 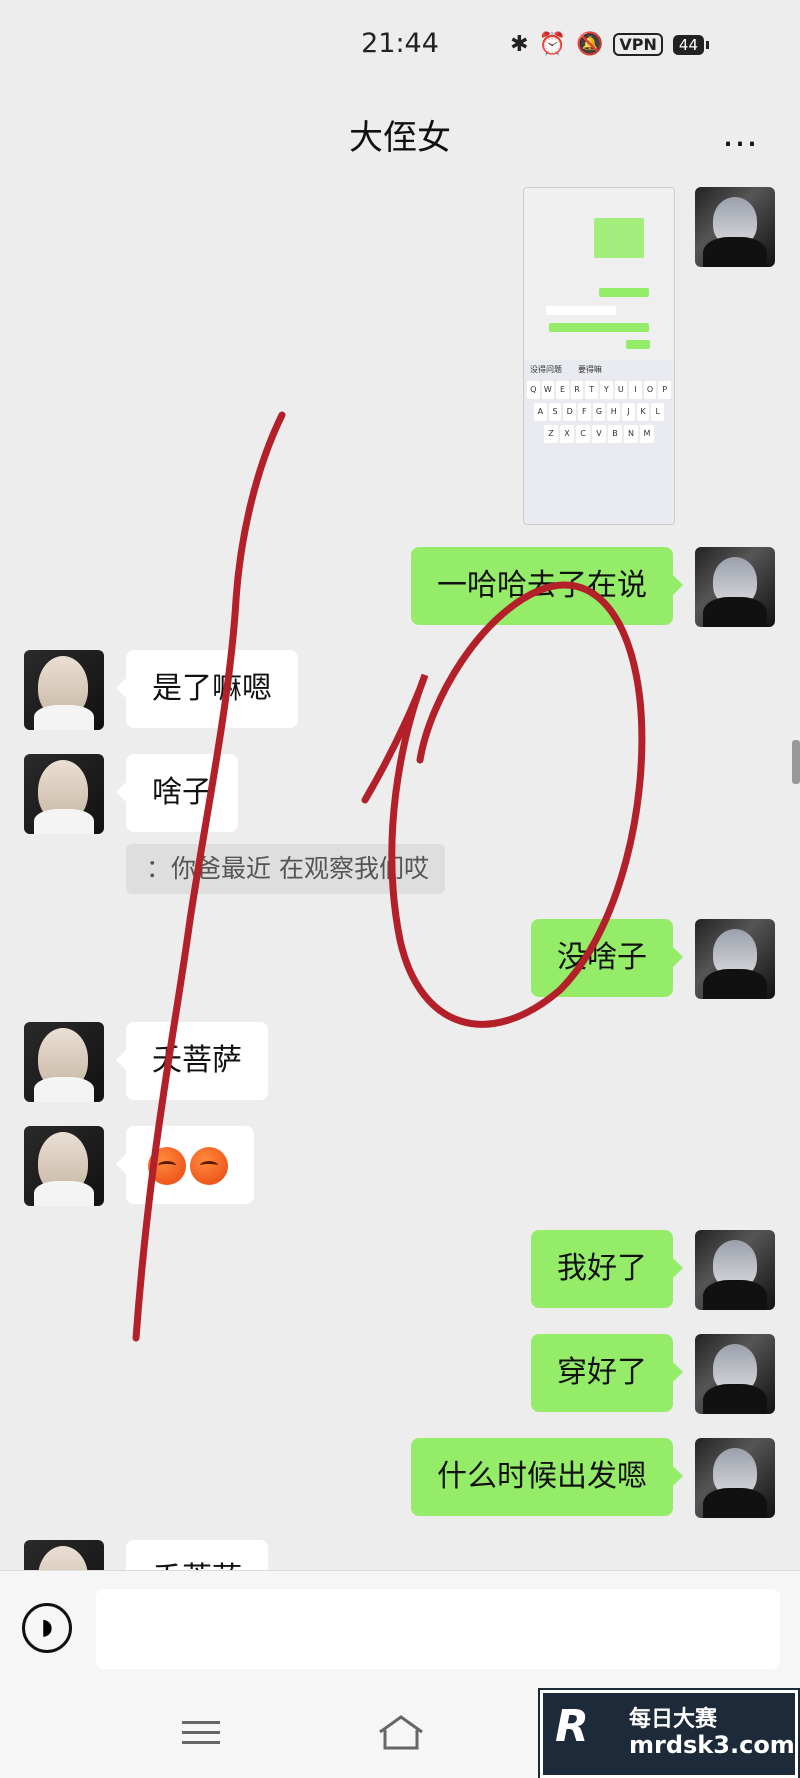 What do you see at coordinates (647, 434) in the screenshot?
I see `kb-key: M` at bounding box center [647, 434].